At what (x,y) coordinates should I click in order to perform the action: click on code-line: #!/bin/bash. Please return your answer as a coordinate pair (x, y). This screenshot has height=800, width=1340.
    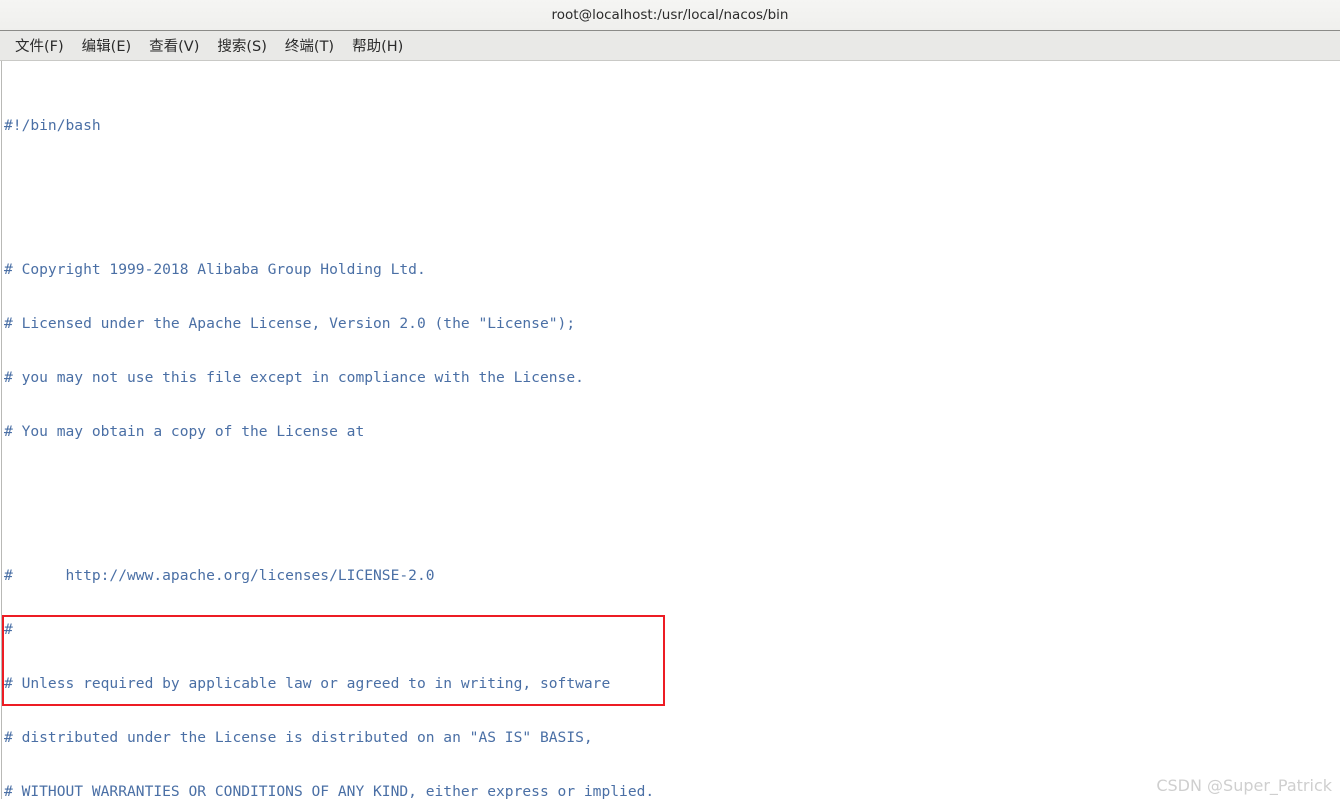
    Looking at the image, I should click on (408, 126).